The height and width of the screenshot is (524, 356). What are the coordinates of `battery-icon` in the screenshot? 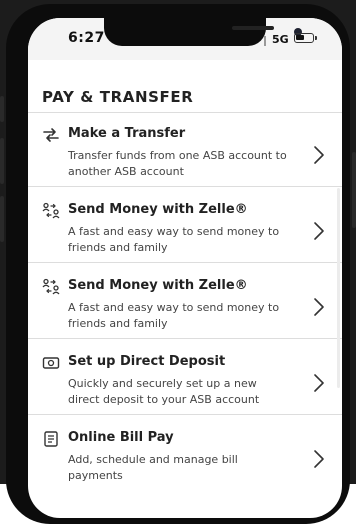 It's located at (304, 38).